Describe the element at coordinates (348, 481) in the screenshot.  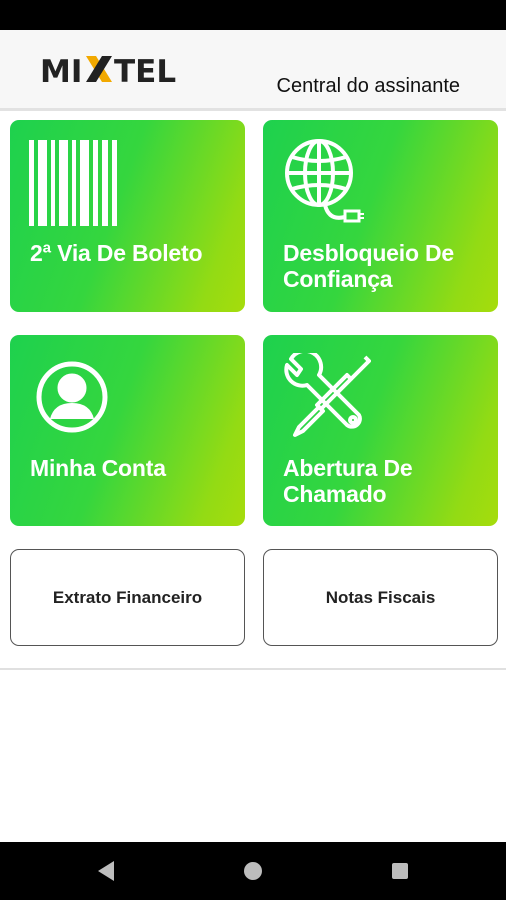
I see `tile-label: Abertura De Chamado` at that location.